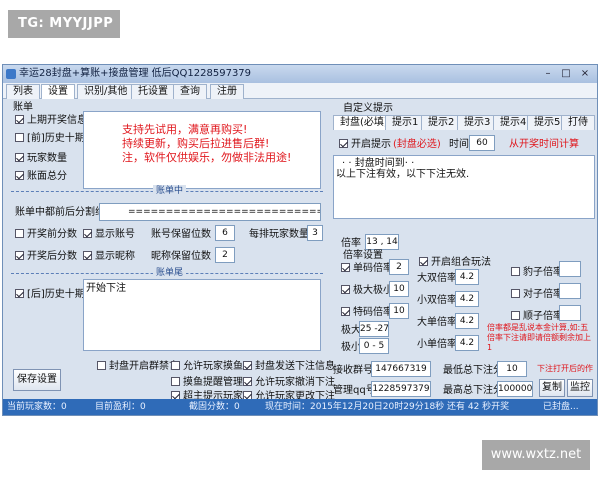  What do you see at coordinates (374, 346) in the screenshot?
I see `min-input: 0 - 5` at bounding box center [374, 346].